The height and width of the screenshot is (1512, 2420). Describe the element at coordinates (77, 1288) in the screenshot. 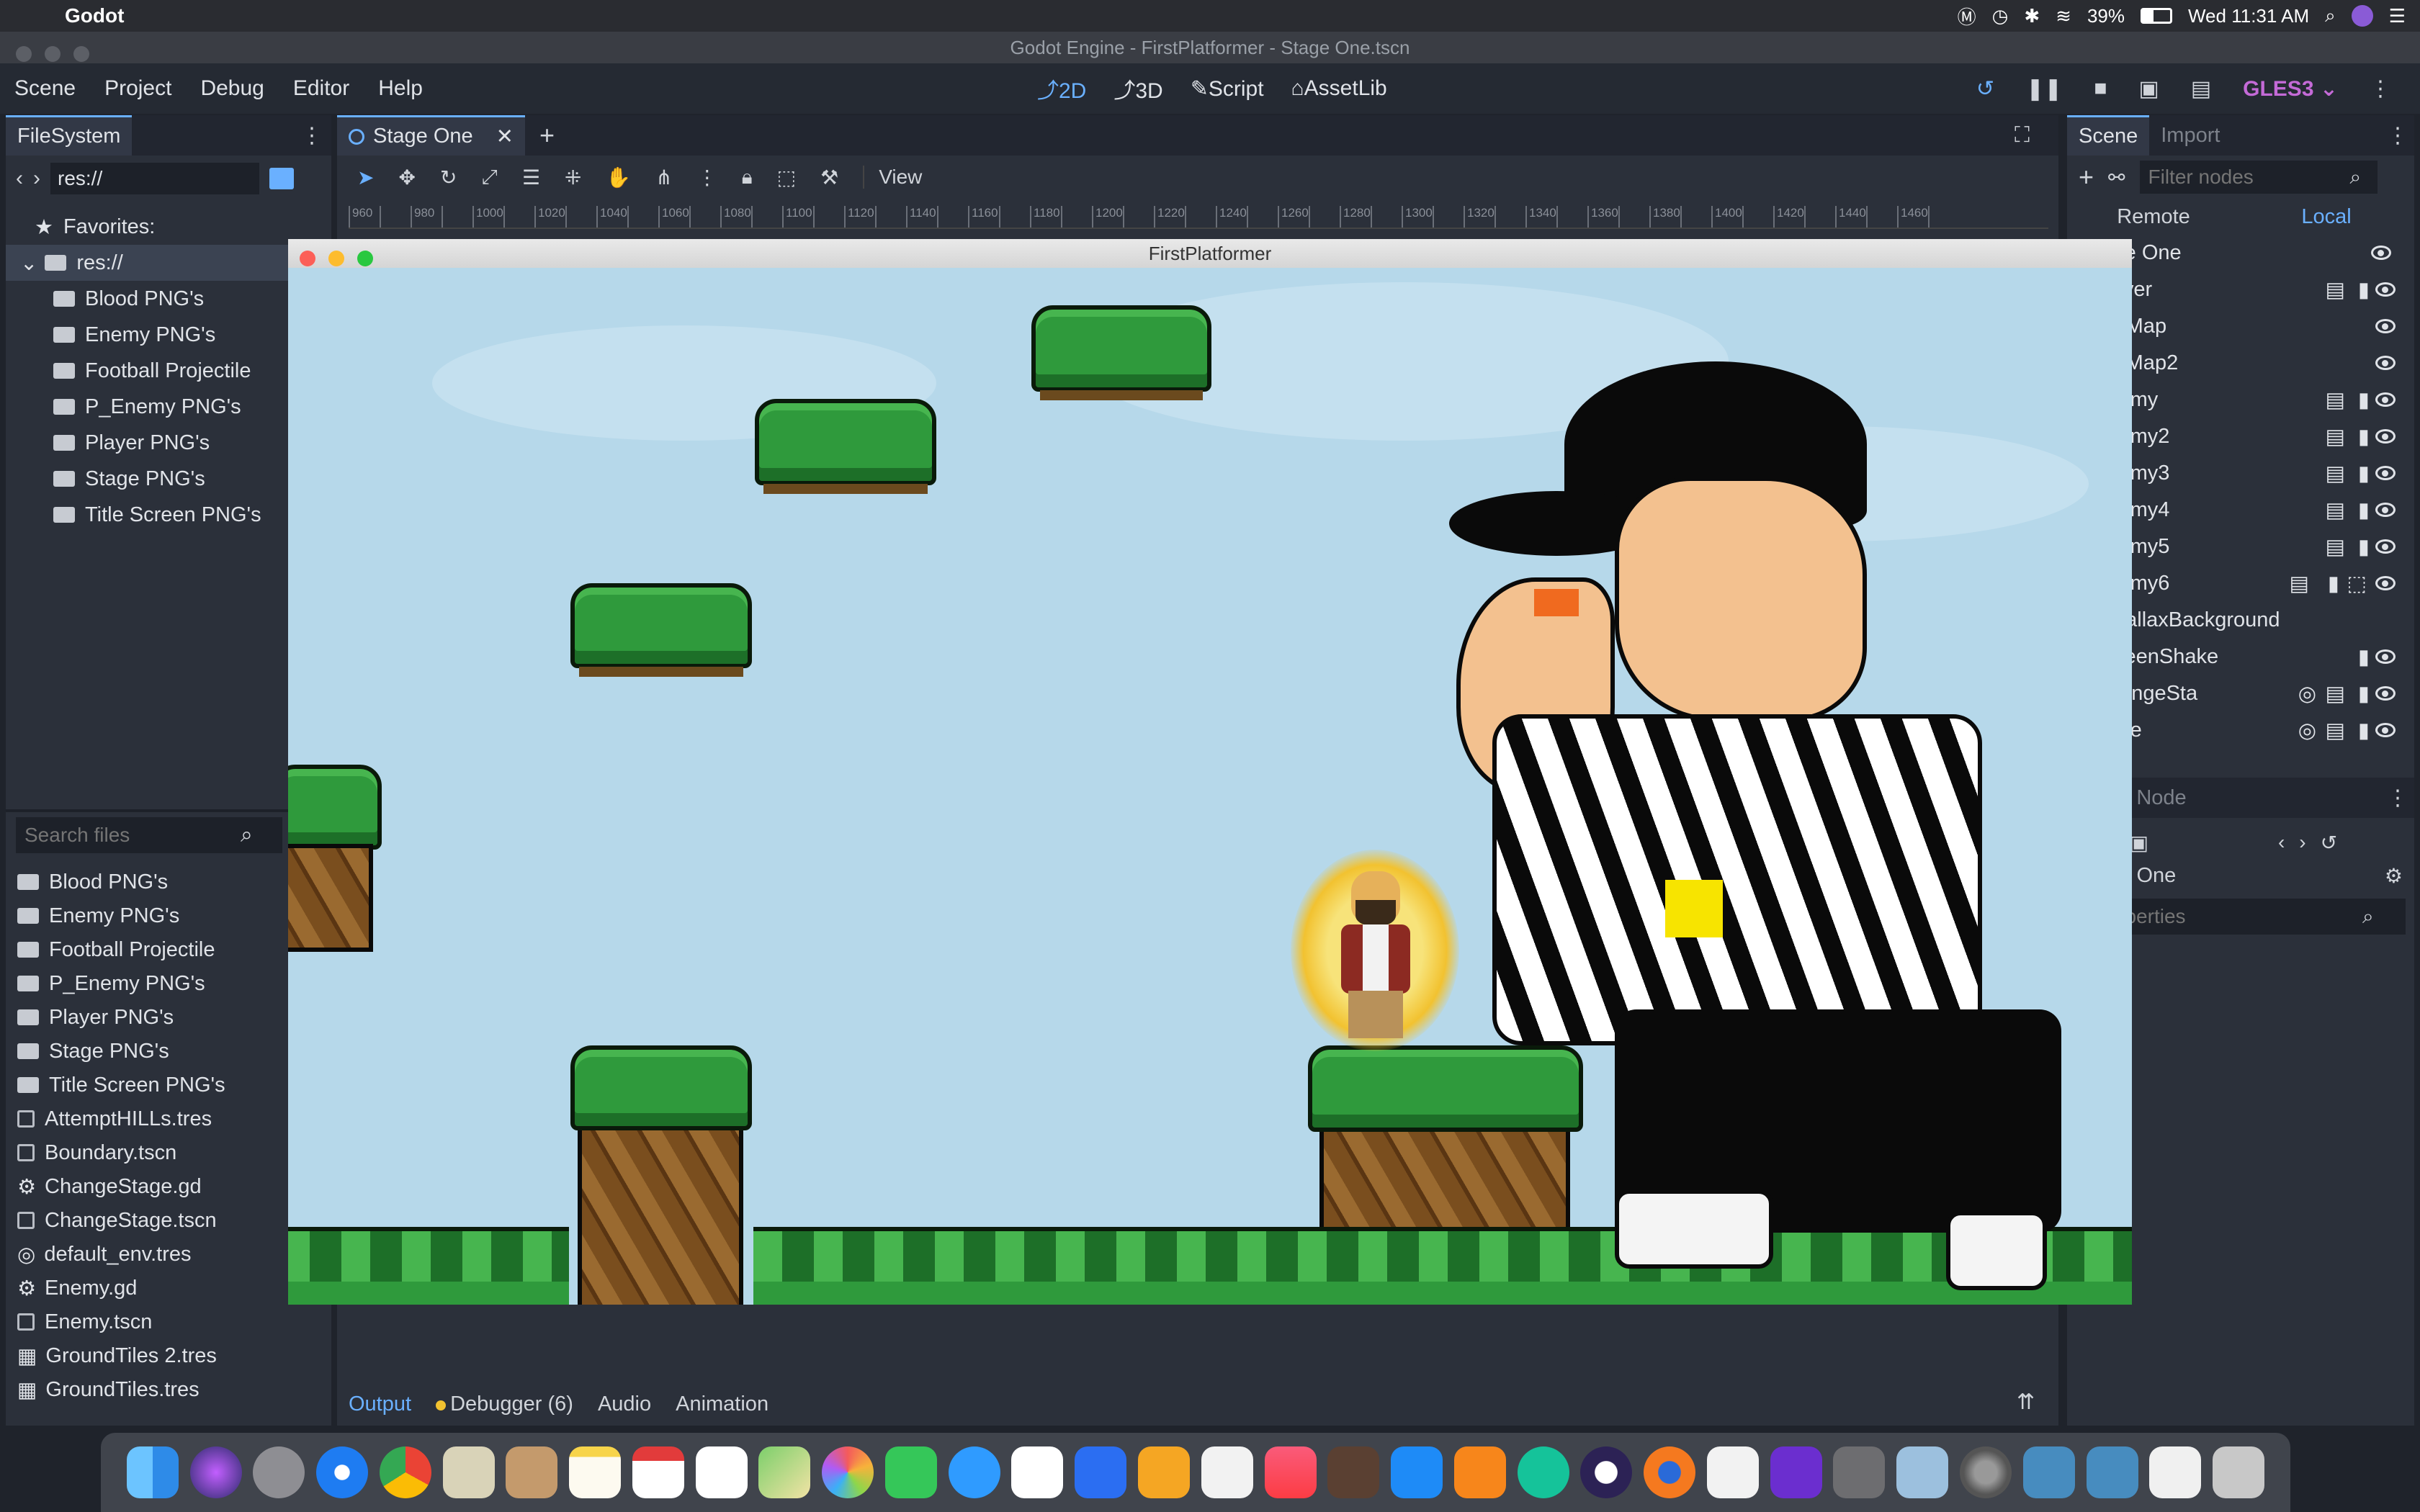

I see `list-item: ⚙ Enemy.gd` at that location.